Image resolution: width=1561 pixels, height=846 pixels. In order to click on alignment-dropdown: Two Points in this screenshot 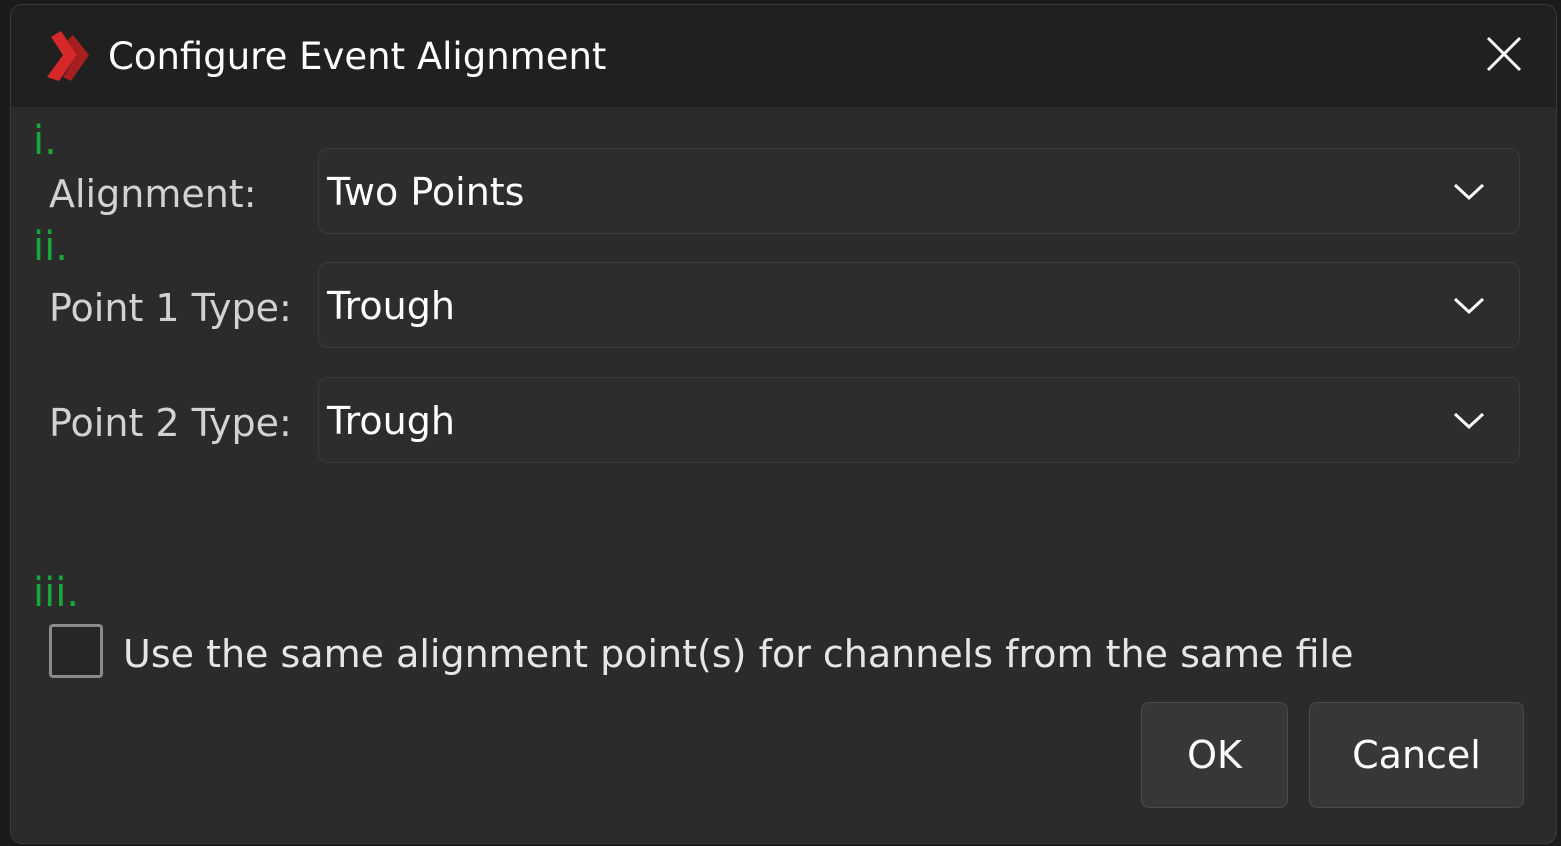, I will do `click(919, 191)`.